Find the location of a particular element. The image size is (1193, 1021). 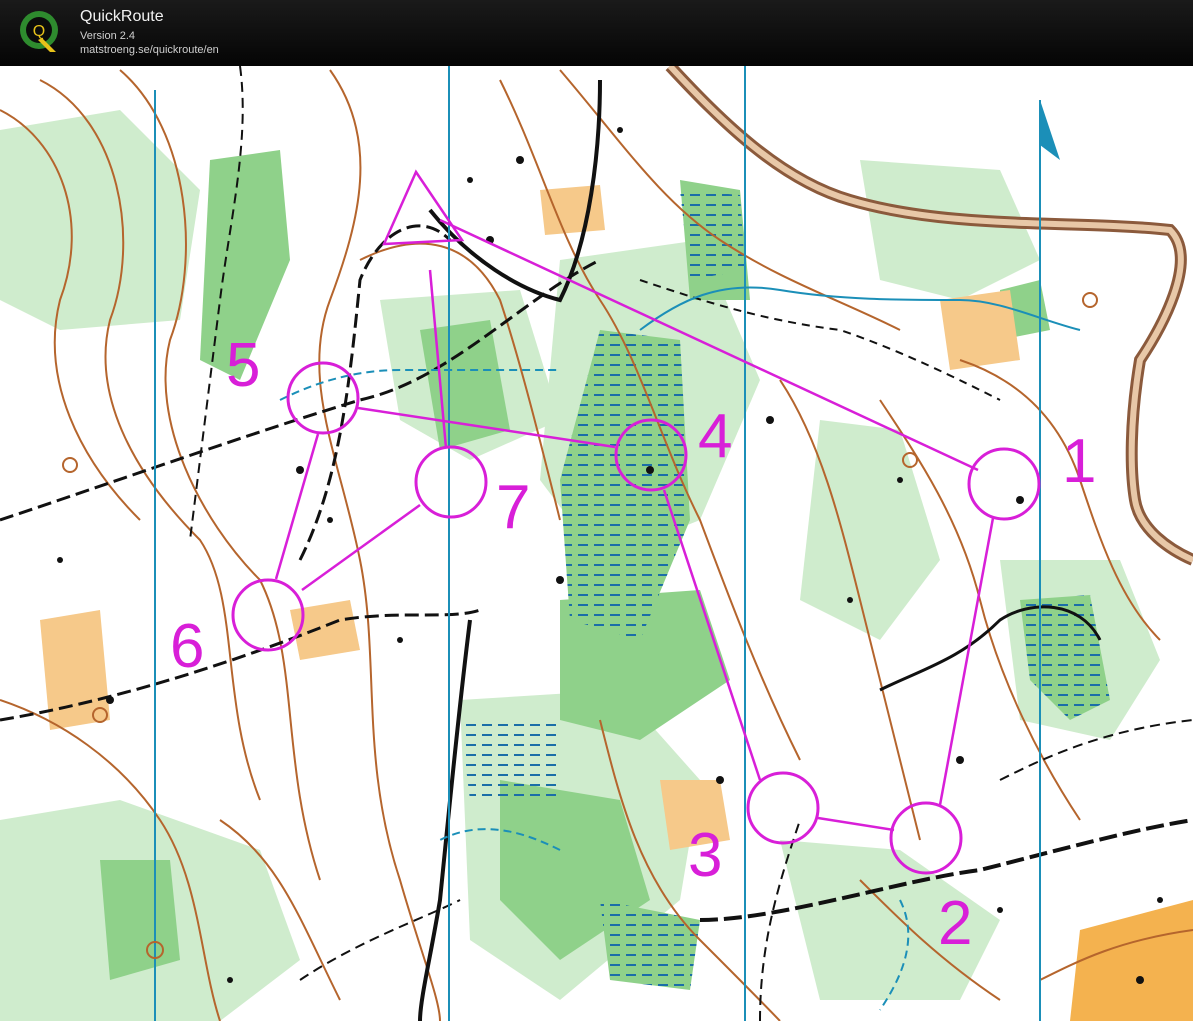

control-number-3: 3 is located at coordinates (705, 855).